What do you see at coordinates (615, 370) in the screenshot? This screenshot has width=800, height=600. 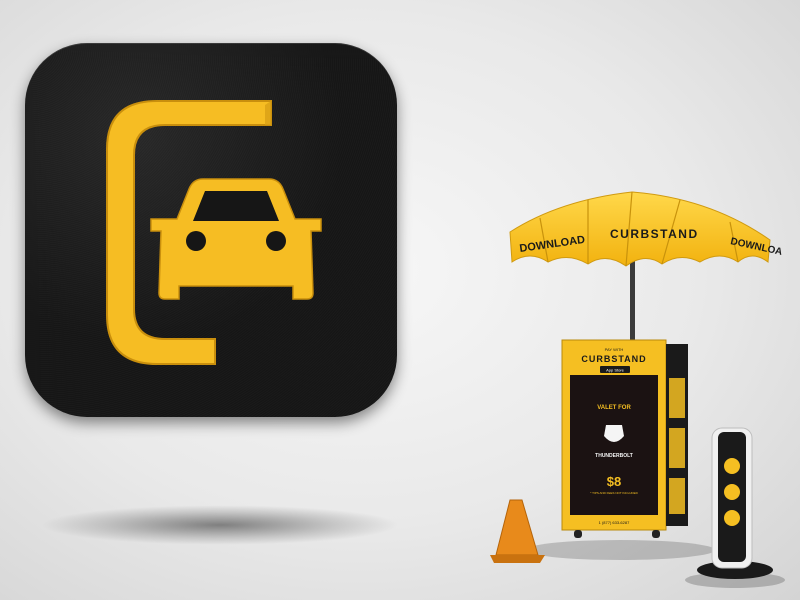 I see `kiosk-app-store-badge: App Store` at bounding box center [615, 370].